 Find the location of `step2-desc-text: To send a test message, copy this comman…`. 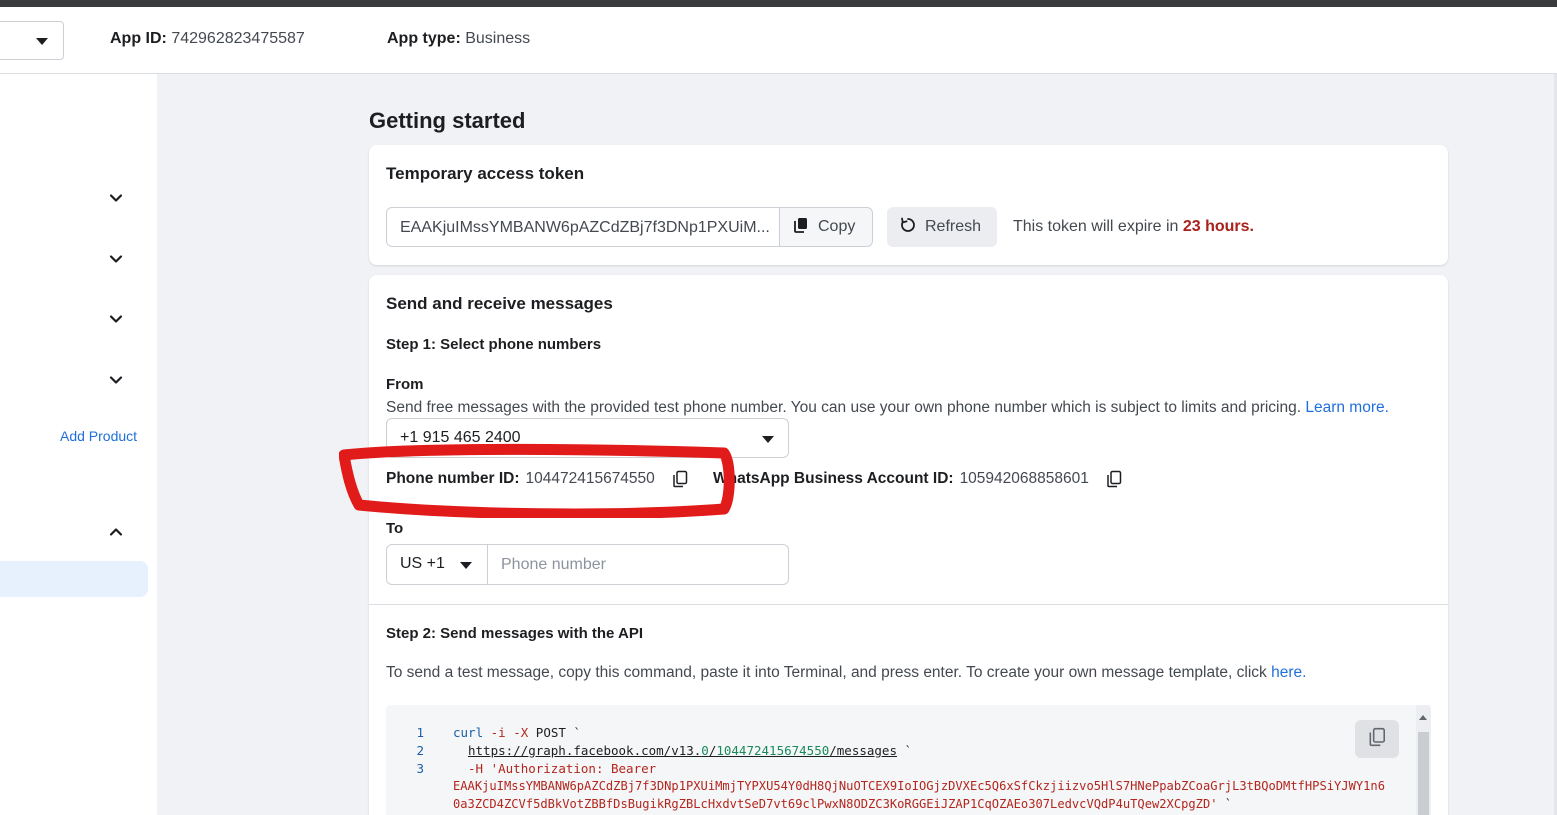

step2-desc-text: To send a test message, copy this comman… is located at coordinates (829, 672).